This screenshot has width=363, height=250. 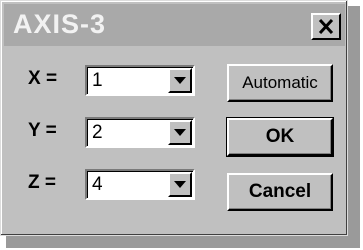 What do you see at coordinates (354, 124) in the screenshot?
I see `drop-shadow-right` at bounding box center [354, 124].